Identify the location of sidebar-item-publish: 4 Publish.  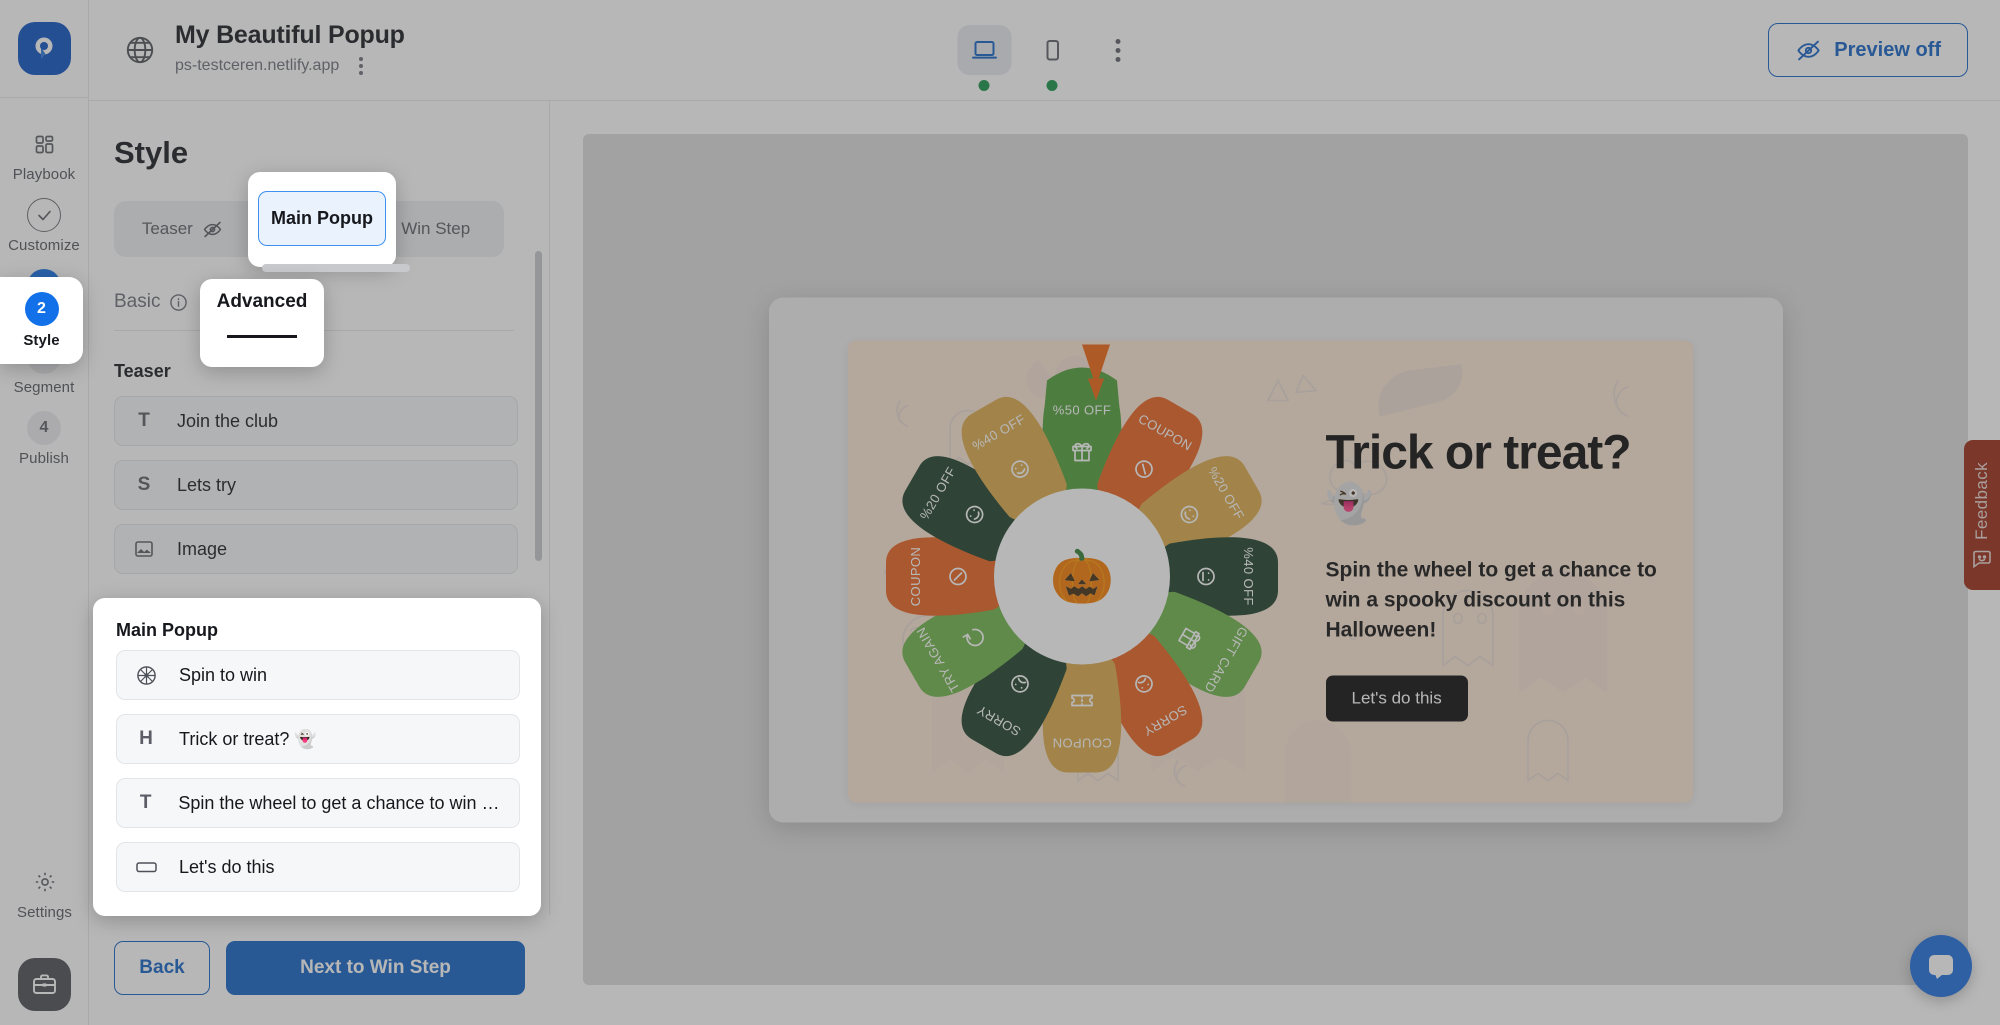
(44, 437).